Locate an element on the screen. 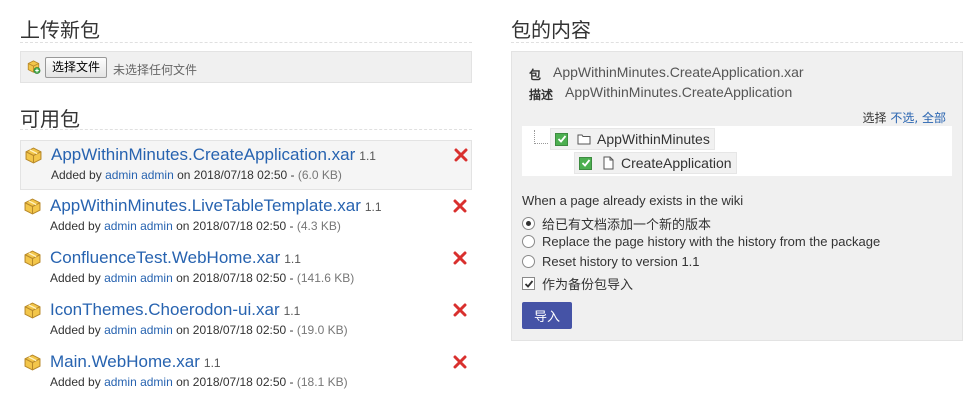 This screenshot has height=415, width=980. option-reset-history: Reset history to version 1.1 is located at coordinates (611, 261).